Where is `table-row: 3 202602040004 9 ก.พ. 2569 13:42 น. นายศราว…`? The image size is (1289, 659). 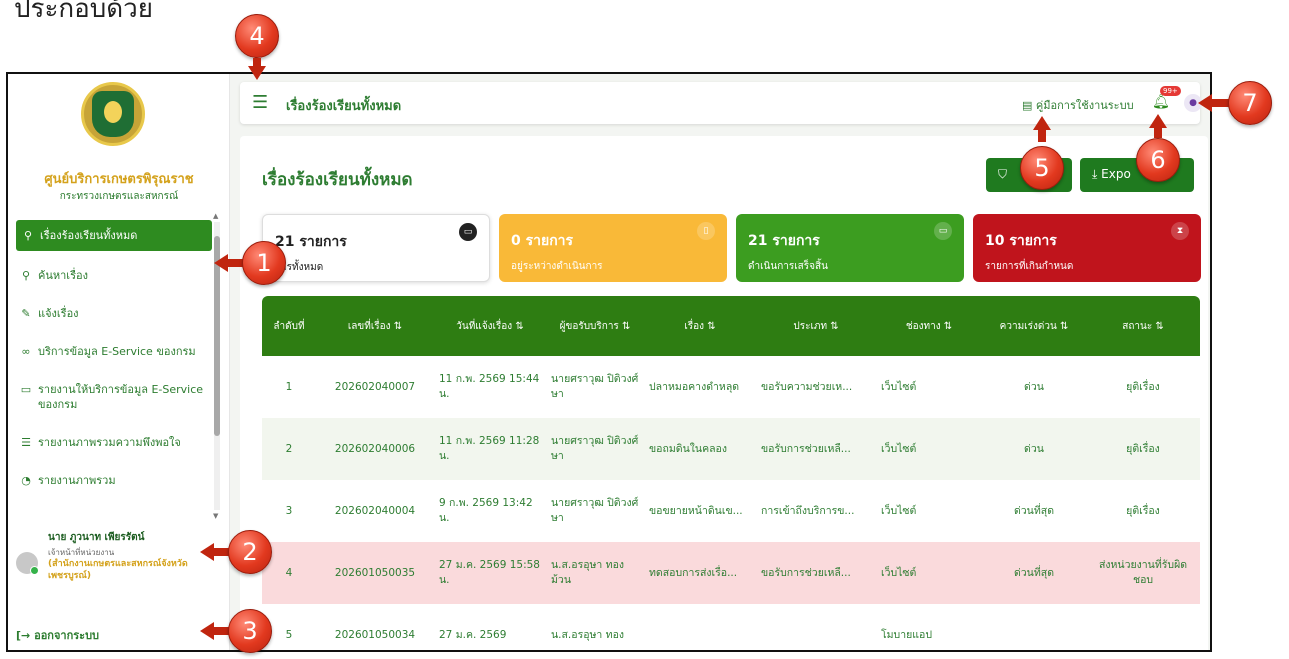 table-row: 3 202602040004 9 ก.พ. 2569 13:42 น. นายศราว… is located at coordinates (731, 511).